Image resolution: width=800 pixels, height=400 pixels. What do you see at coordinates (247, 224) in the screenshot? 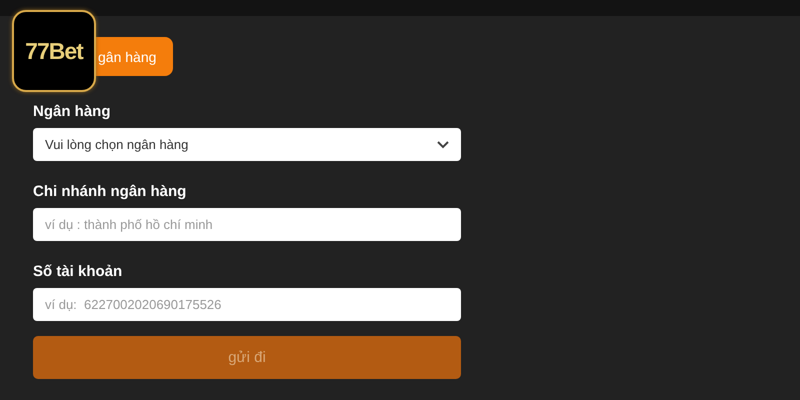
I see `input-field: ví dụ : thành phố hồ chí minh` at bounding box center [247, 224].